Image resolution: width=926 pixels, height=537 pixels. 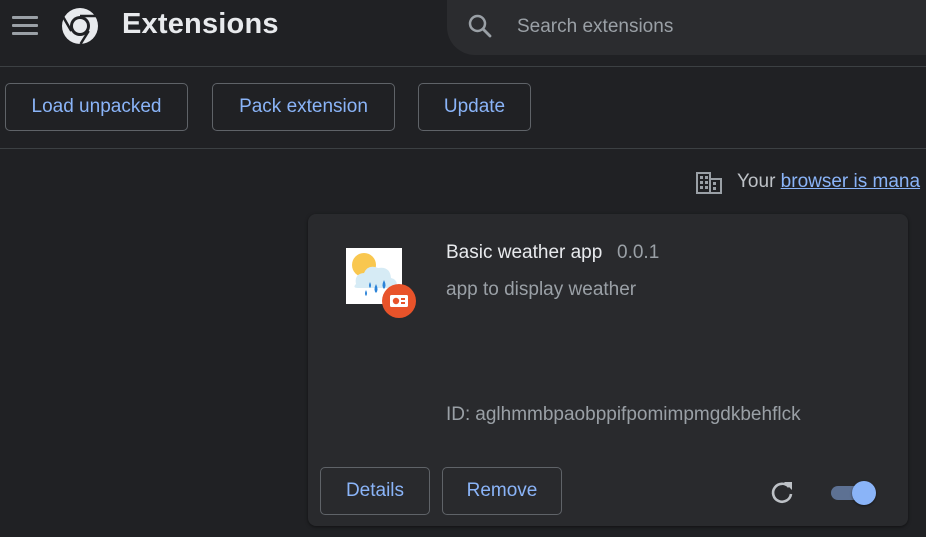 I want to click on hamburger-menu-icon, so click(x=25, y=26).